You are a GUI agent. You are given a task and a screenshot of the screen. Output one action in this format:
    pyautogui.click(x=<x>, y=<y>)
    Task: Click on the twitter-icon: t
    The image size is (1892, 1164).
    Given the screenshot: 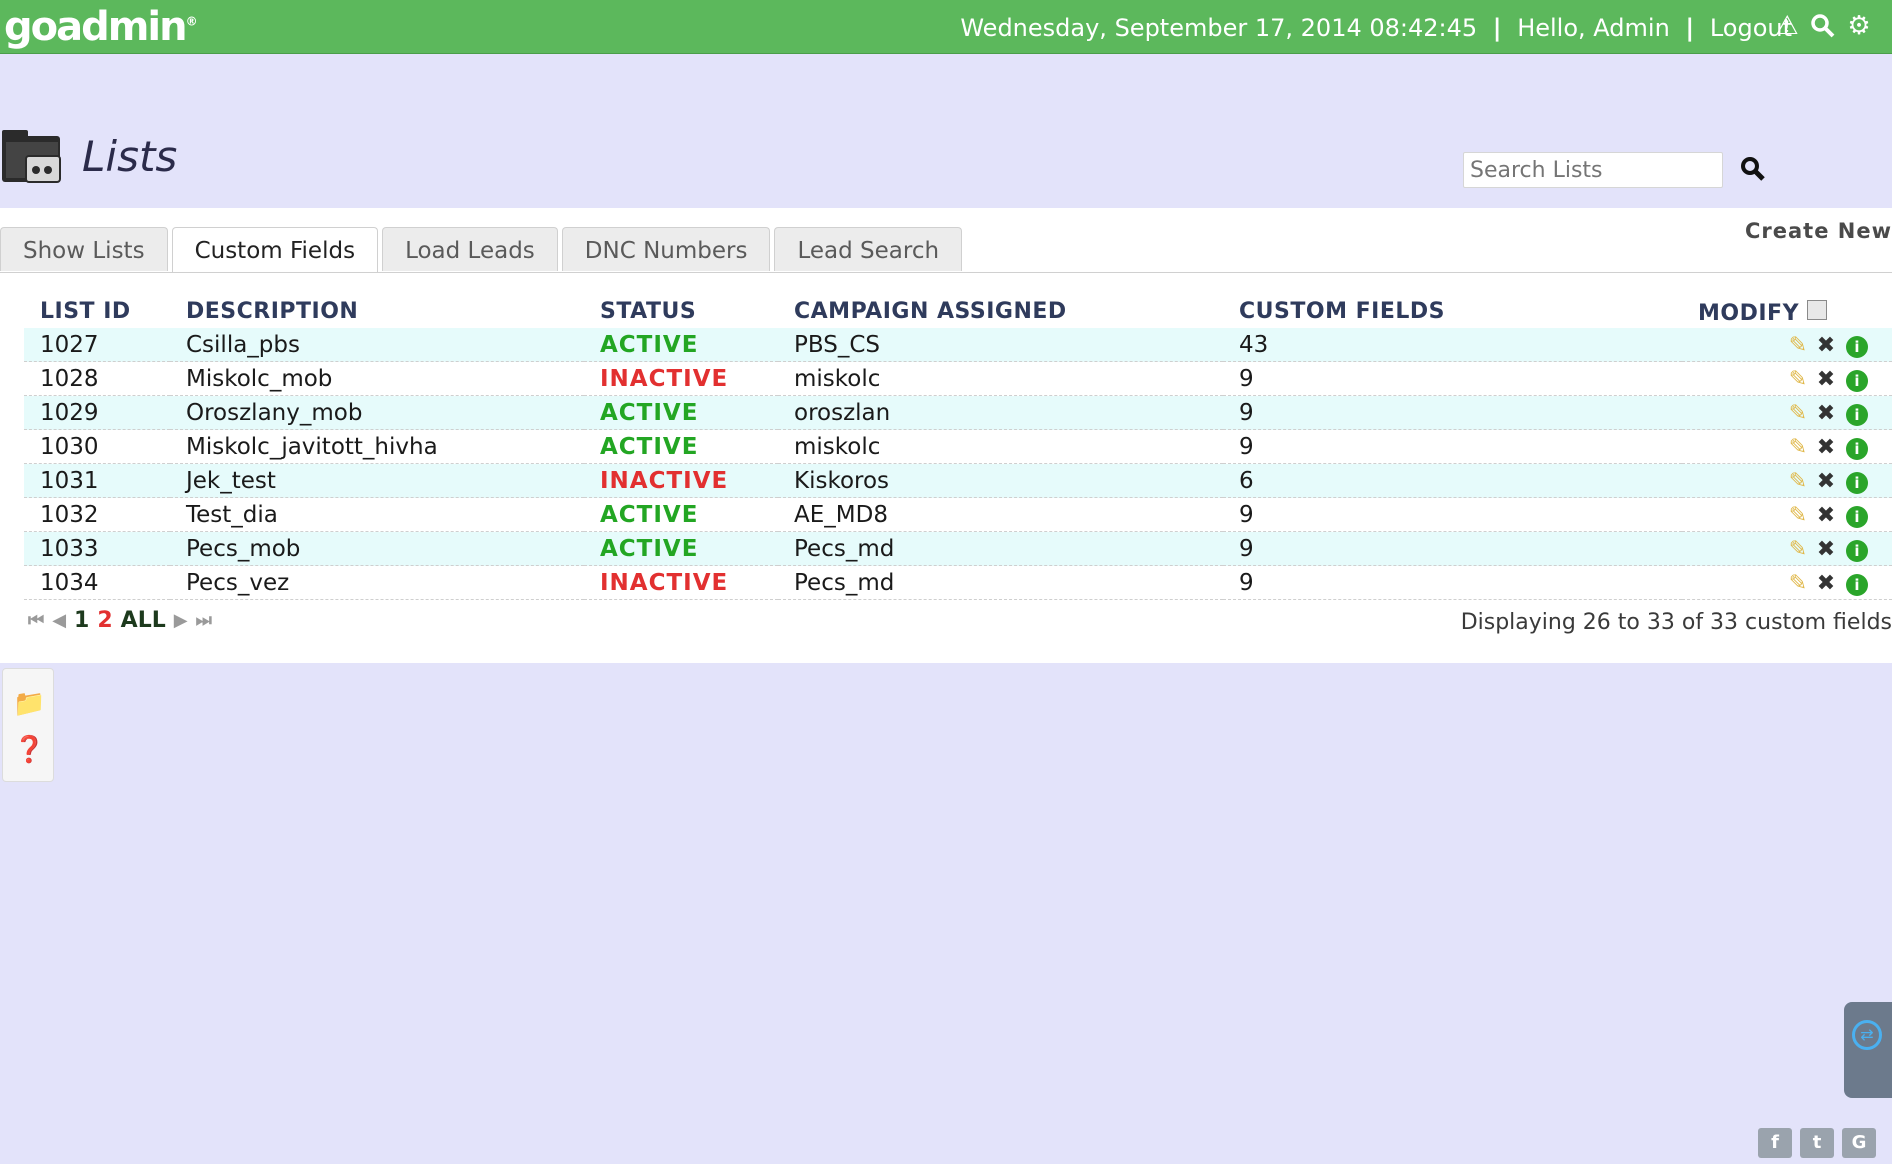 What is the action you would take?
    pyautogui.click(x=1817, y=1143)
    